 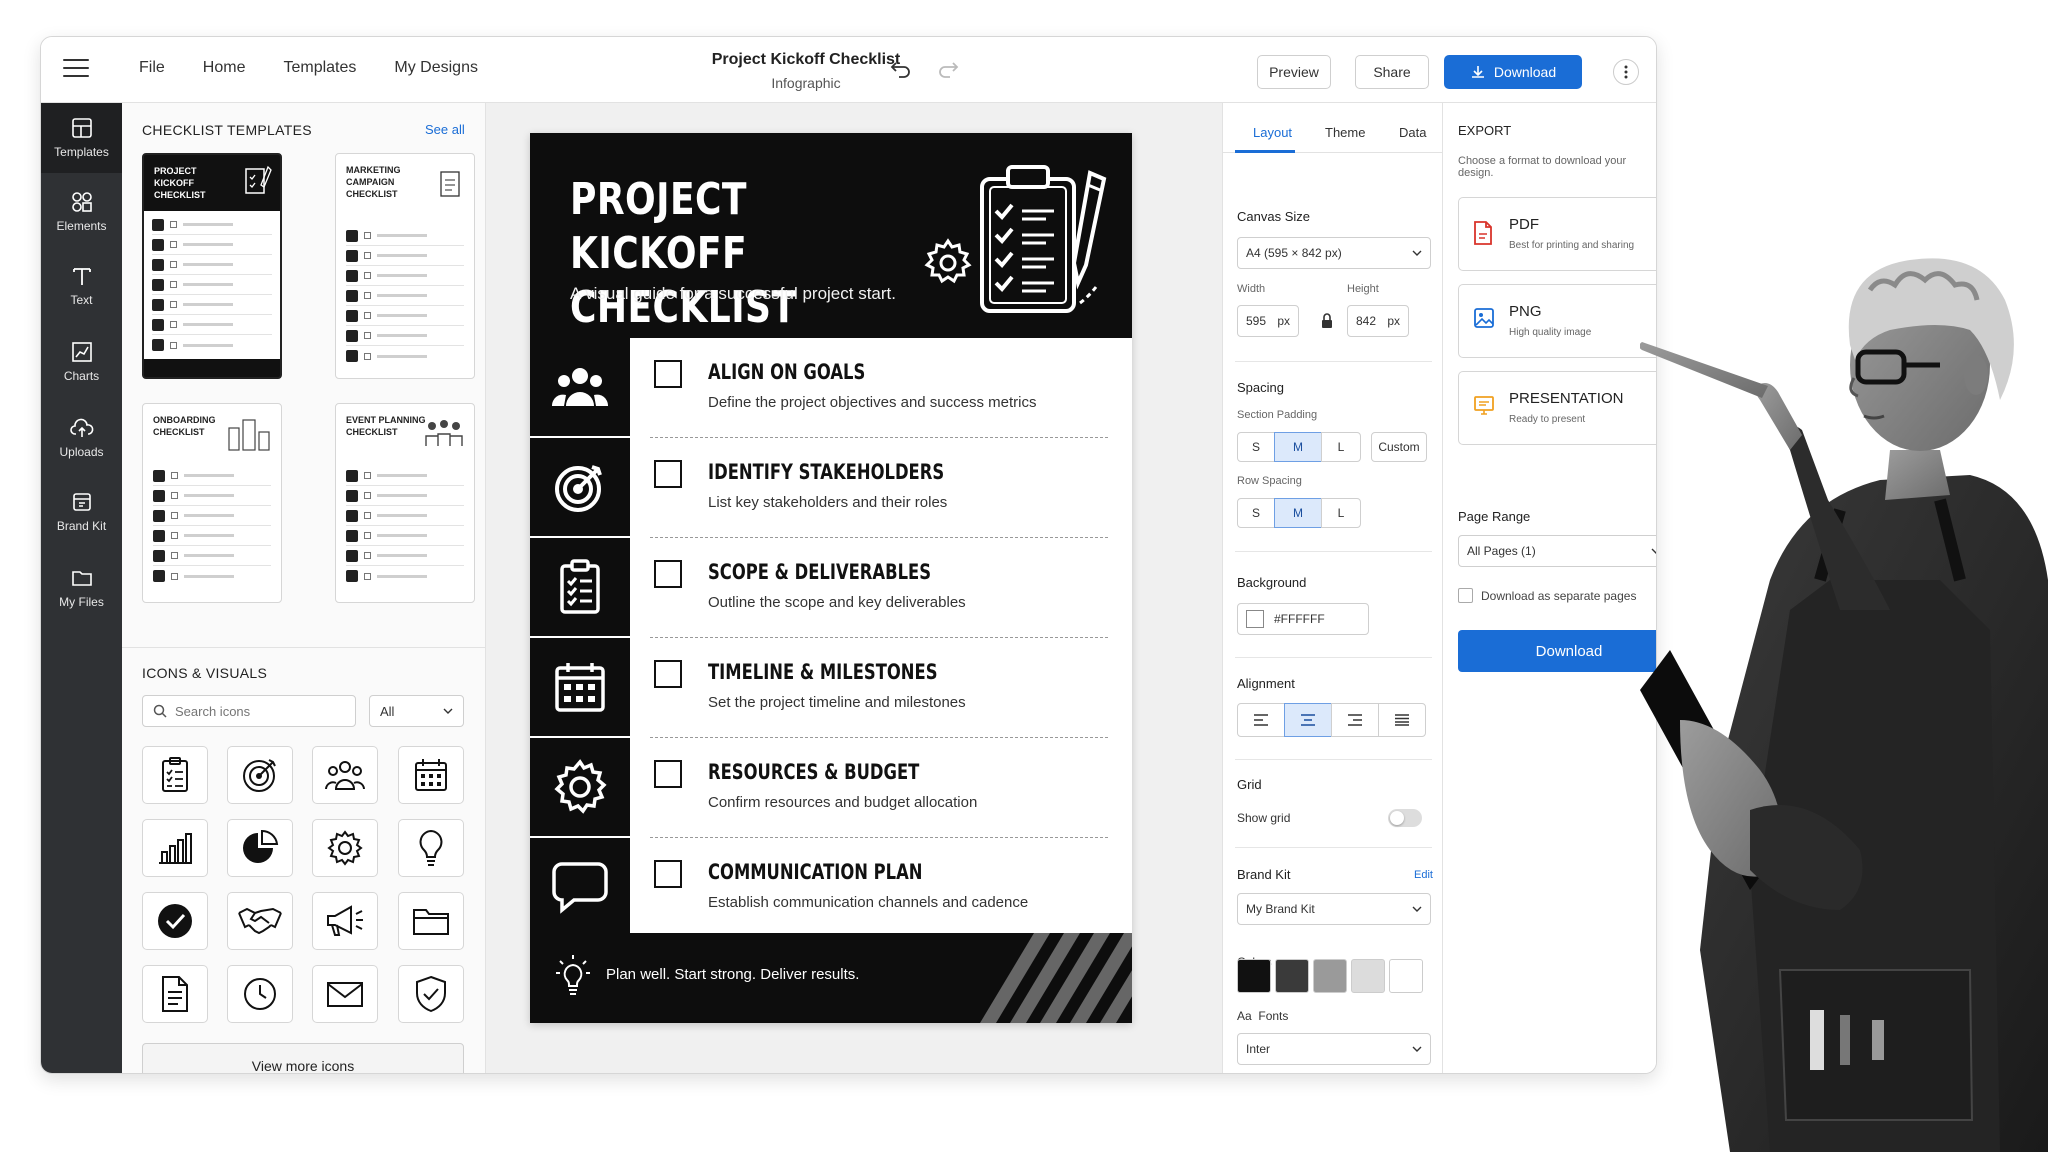 I want to click on icon-tile-folder, so click(x=431, y=921).